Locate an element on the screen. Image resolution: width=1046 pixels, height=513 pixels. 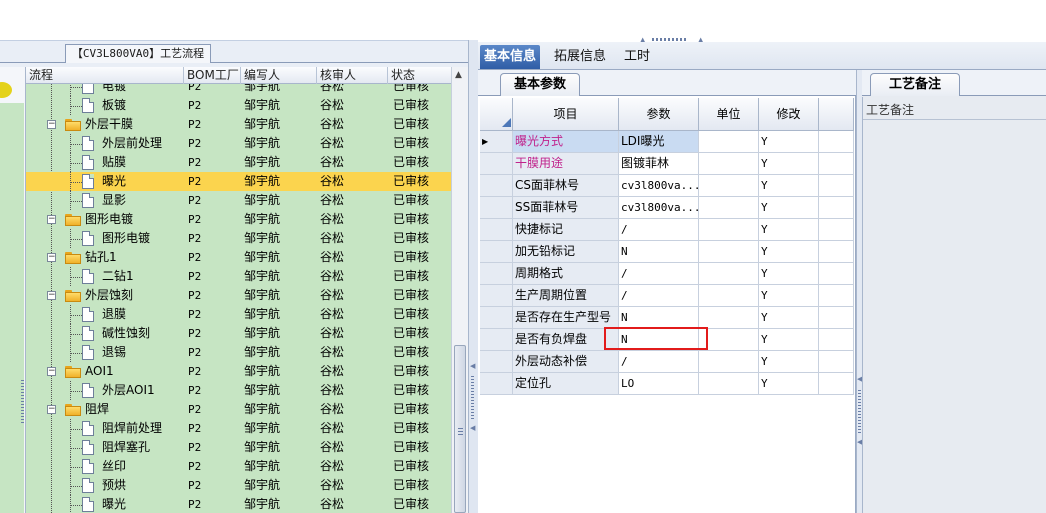
tree-row: 阻焊前处理 P2 邹宇航 谷松 已审核 is located at coordinates (238, 428).